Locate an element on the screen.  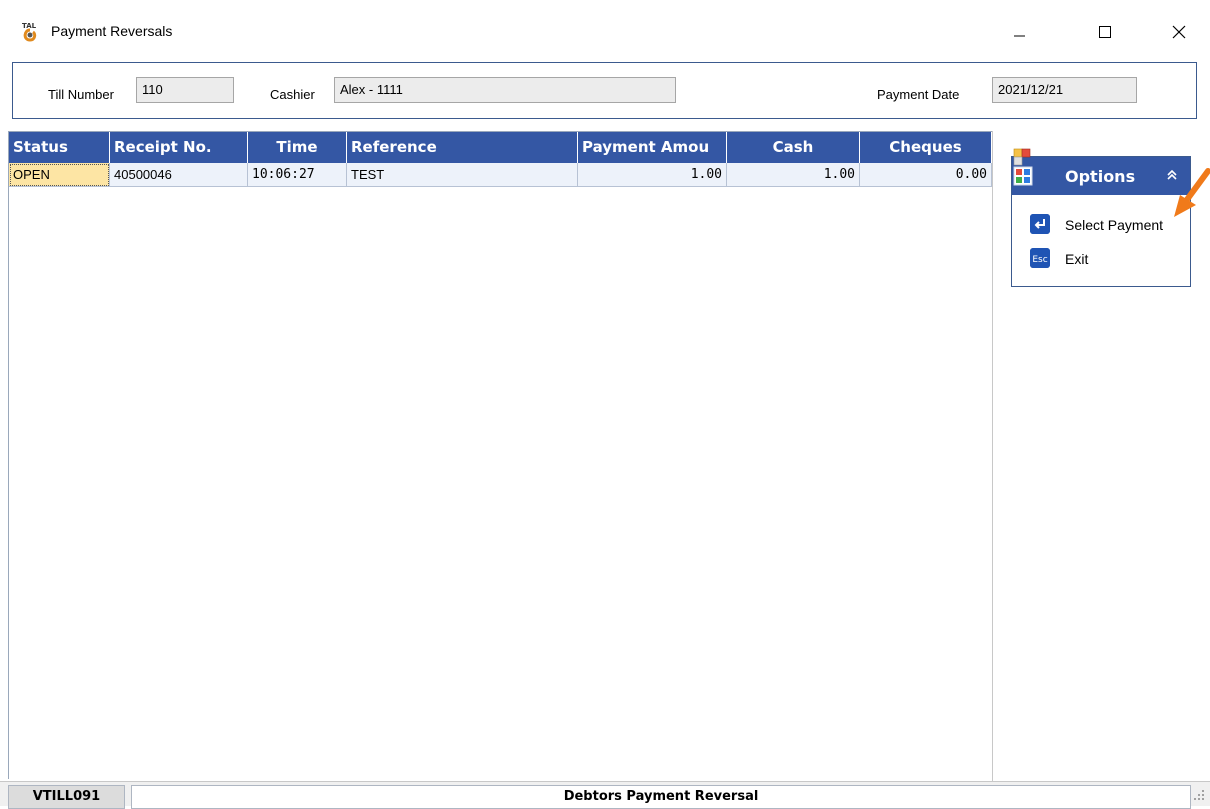
status-bar: VTILL091 Debtors Payment Reversal is located at coordinates (605, 795).